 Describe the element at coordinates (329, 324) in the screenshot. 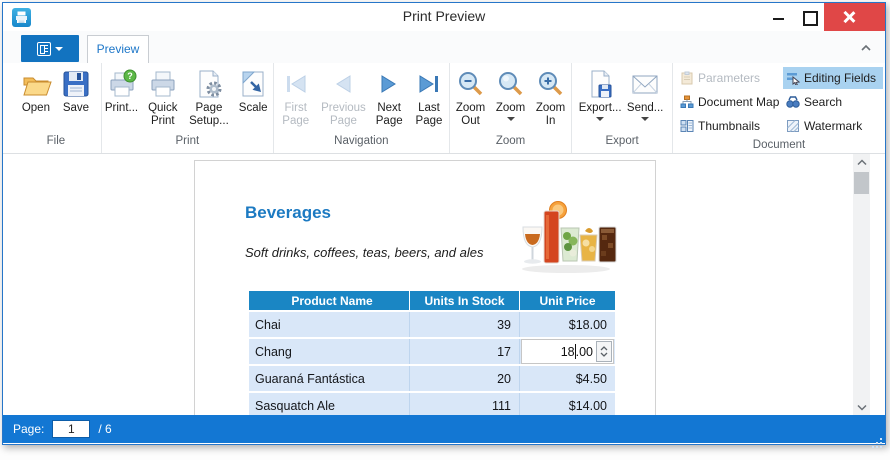

I see `cell-product: Chai` at that location.